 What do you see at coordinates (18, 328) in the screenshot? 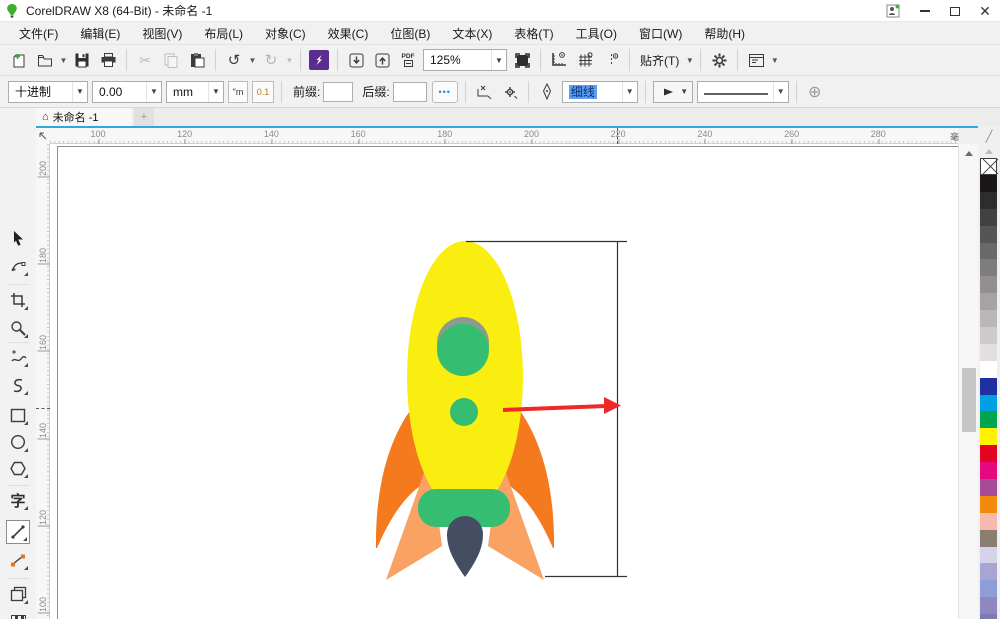
I see `zoom-tool` at bounding box center [18, 328].